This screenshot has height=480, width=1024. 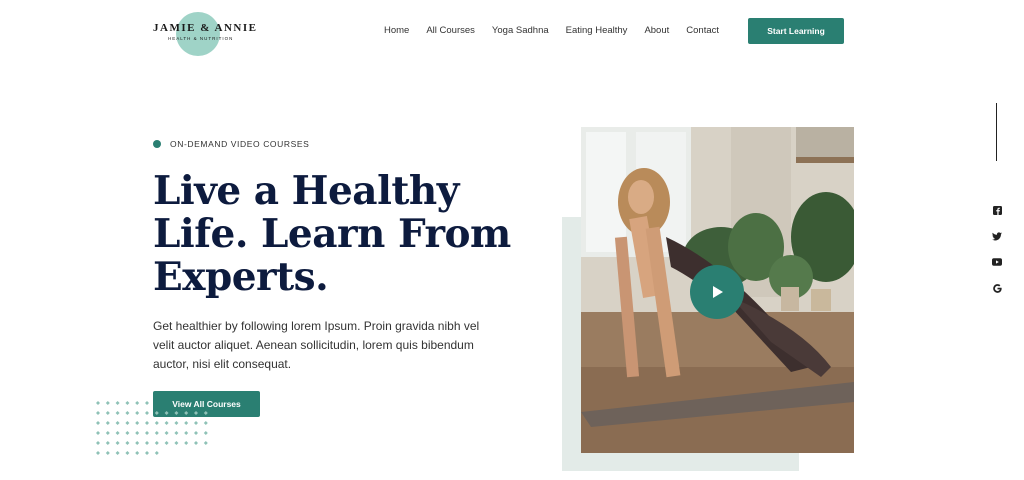 I want to click on start-learning-button: Start Learning, so click(x=796, y=31).